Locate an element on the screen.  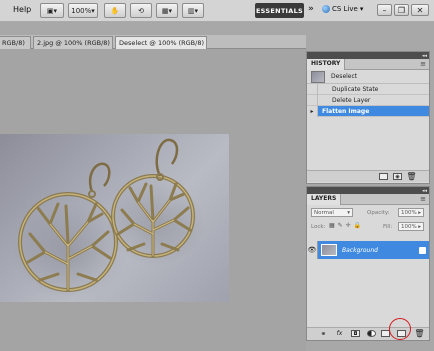
hand-tool-button: ✋ is located at coordinates (115, 10).